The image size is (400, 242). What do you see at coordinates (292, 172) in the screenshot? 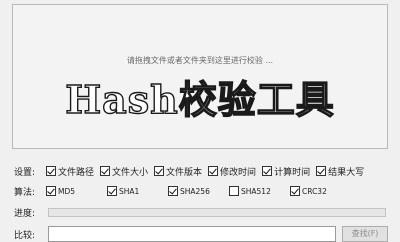
I see `setting-label: 计算时间` at bounding box center [292, 172].